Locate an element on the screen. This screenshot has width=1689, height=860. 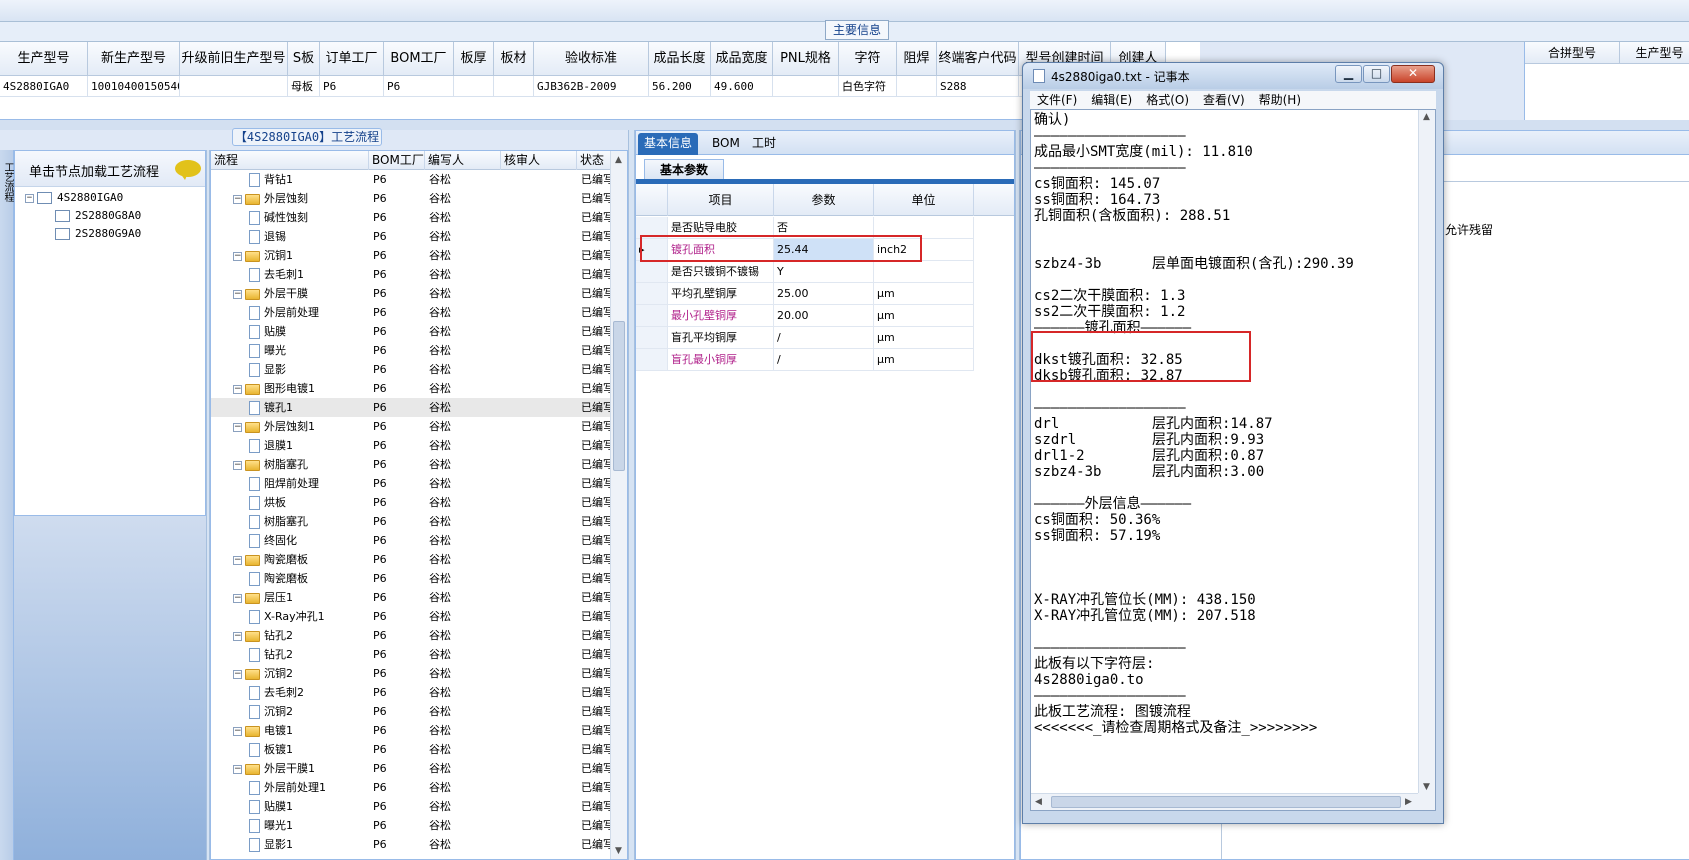
flow-step-cell: 树脂塞孔 is located at coordinates (309, 521).